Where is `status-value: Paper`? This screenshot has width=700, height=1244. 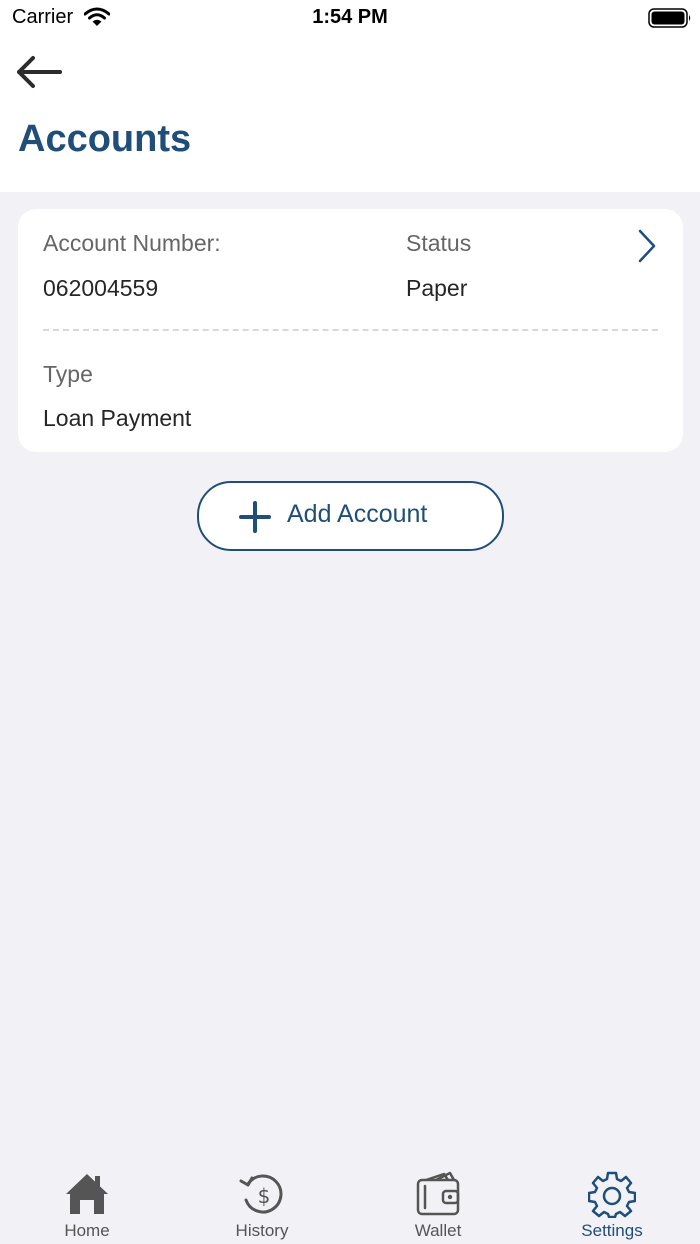 status-value: Paper is located at coordinates (437, 288).